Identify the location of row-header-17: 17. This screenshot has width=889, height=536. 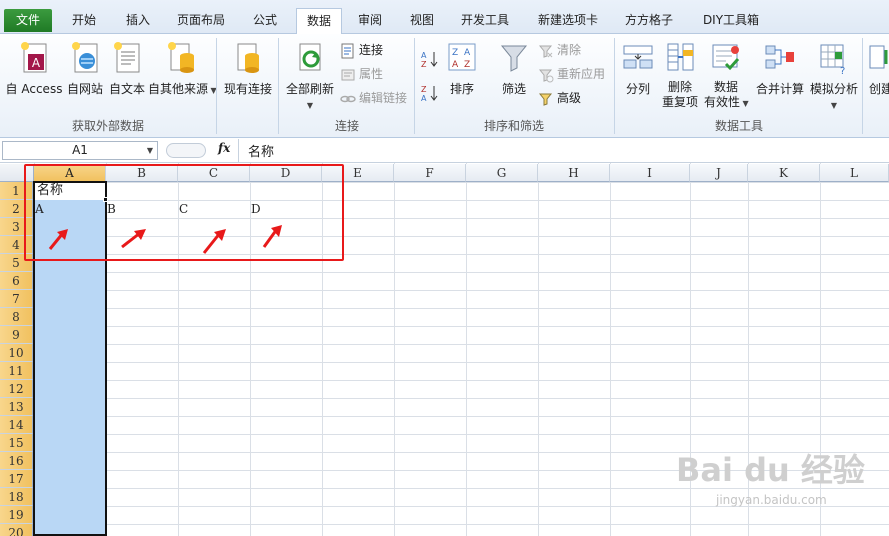
(16, 479).